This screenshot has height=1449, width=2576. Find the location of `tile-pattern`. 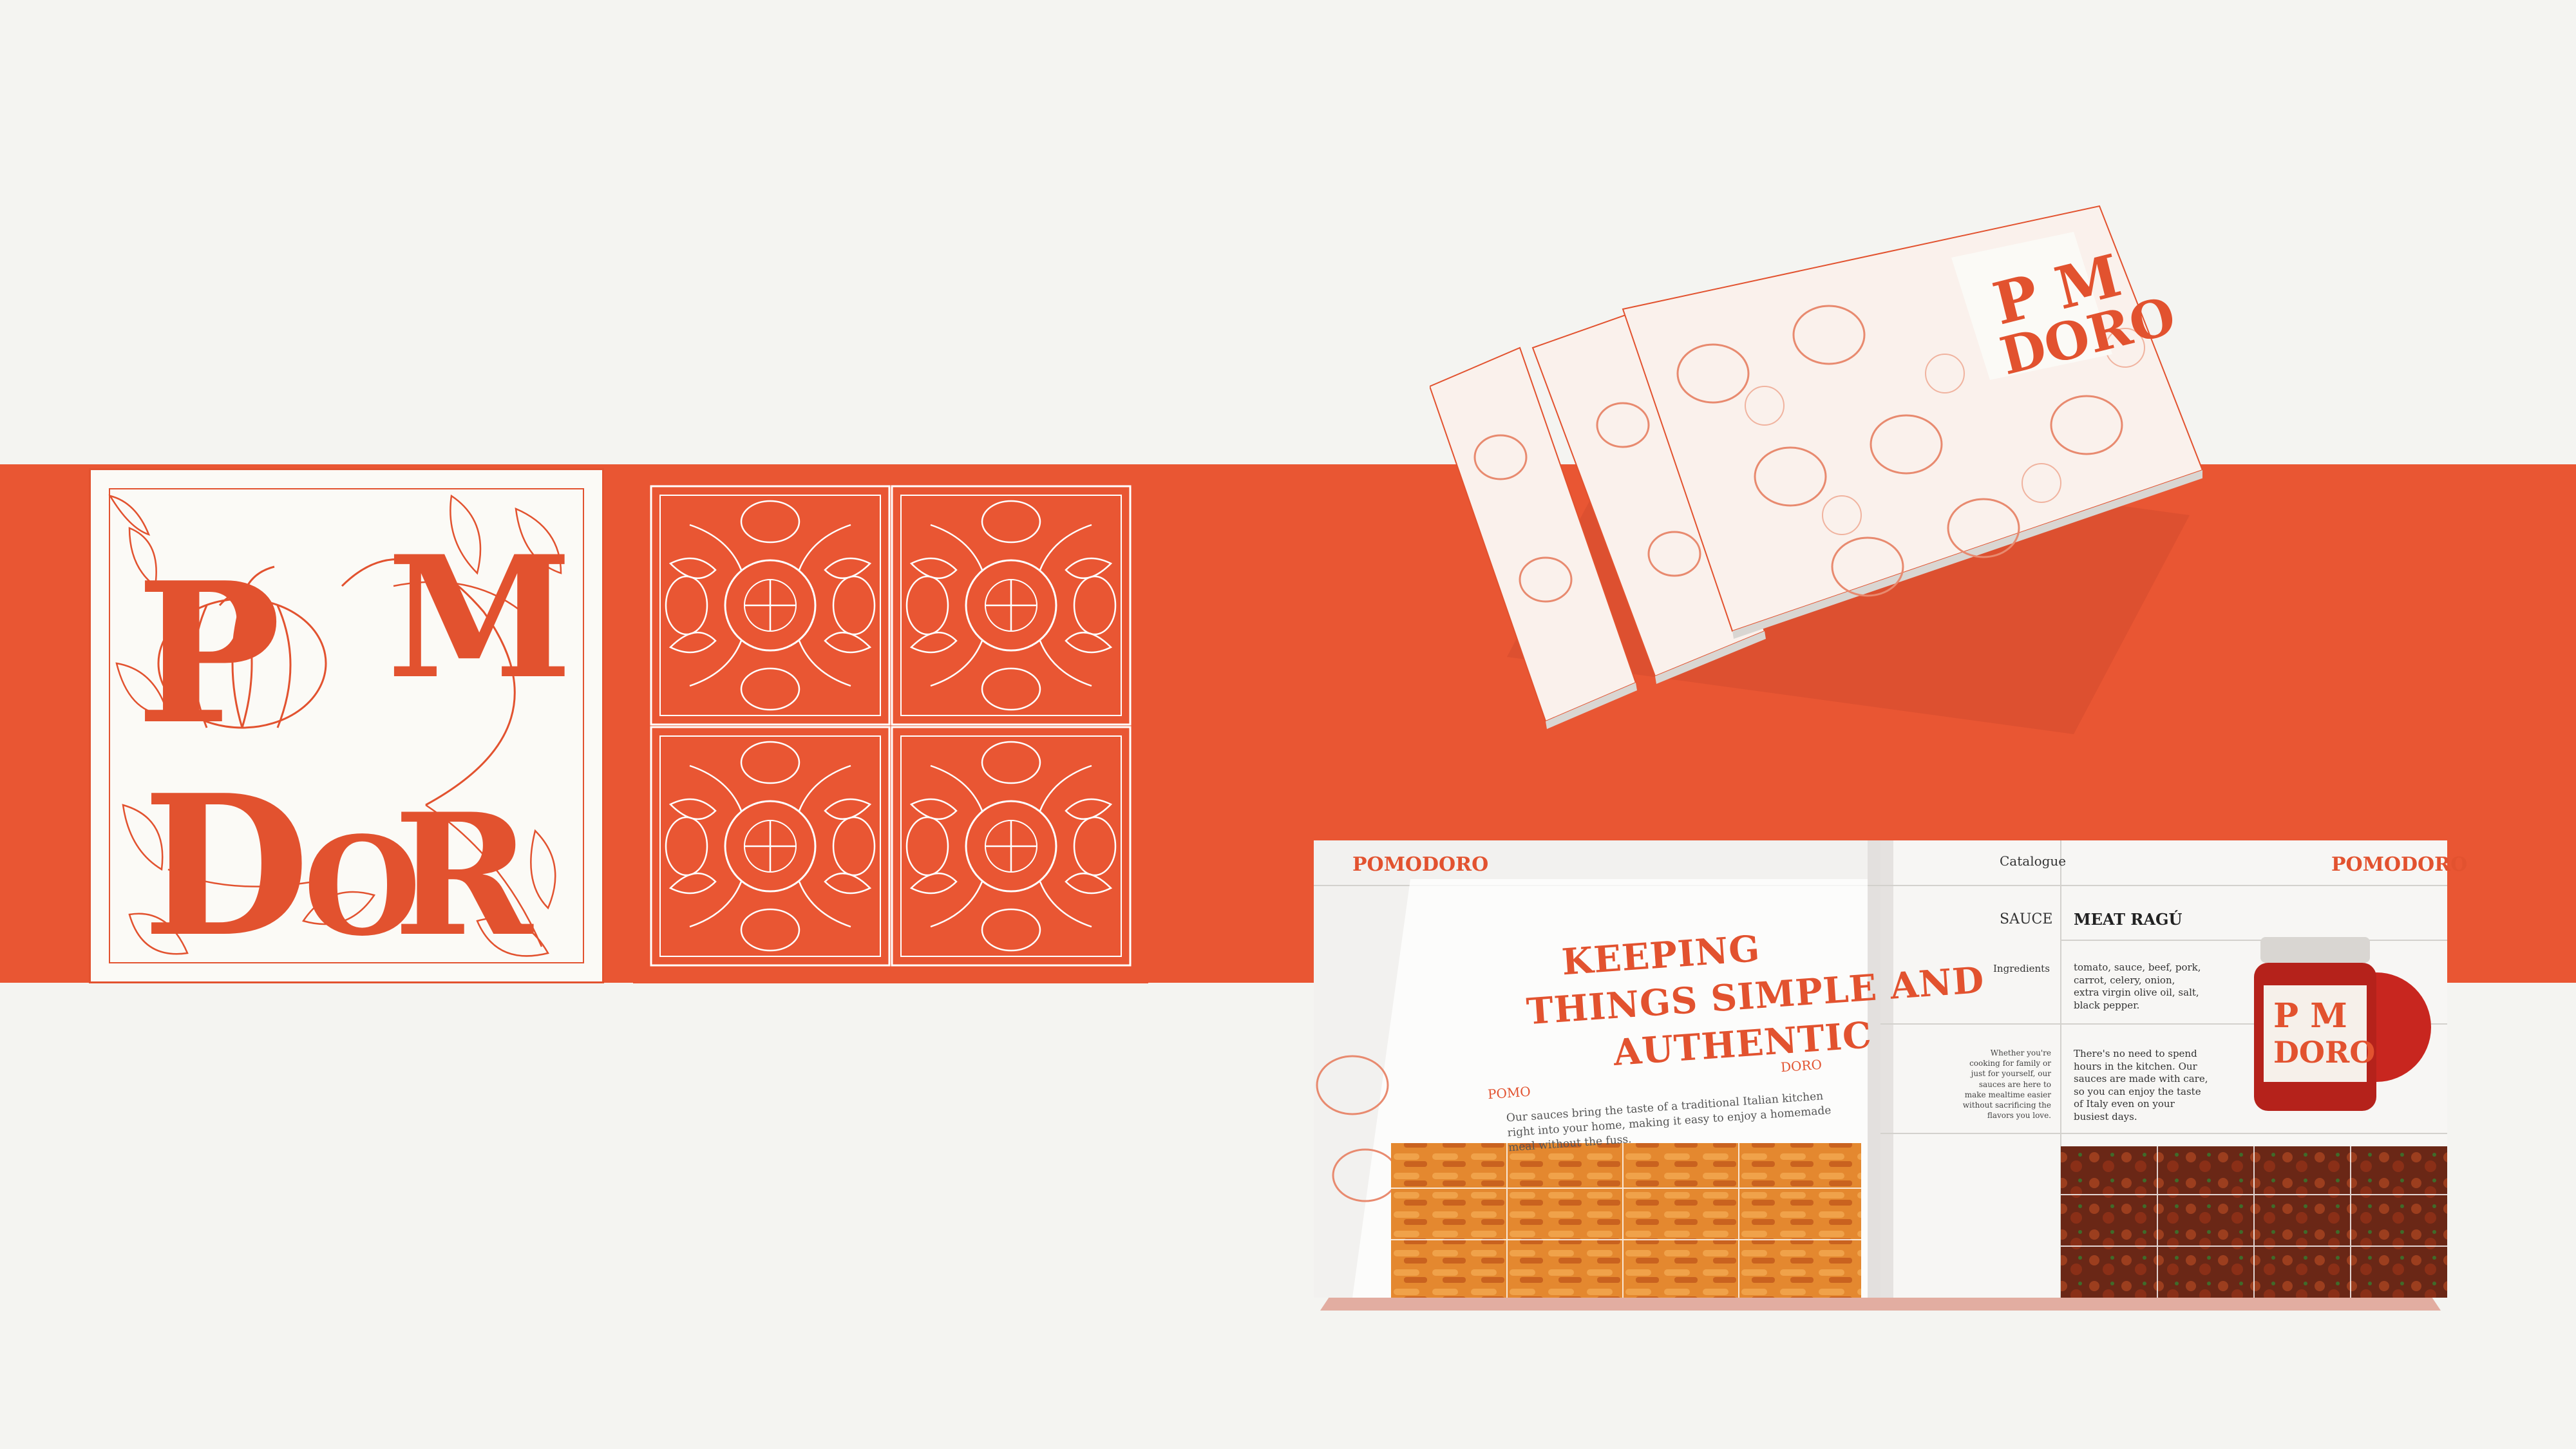

tile-pattern is located at coordinates (891, 726).